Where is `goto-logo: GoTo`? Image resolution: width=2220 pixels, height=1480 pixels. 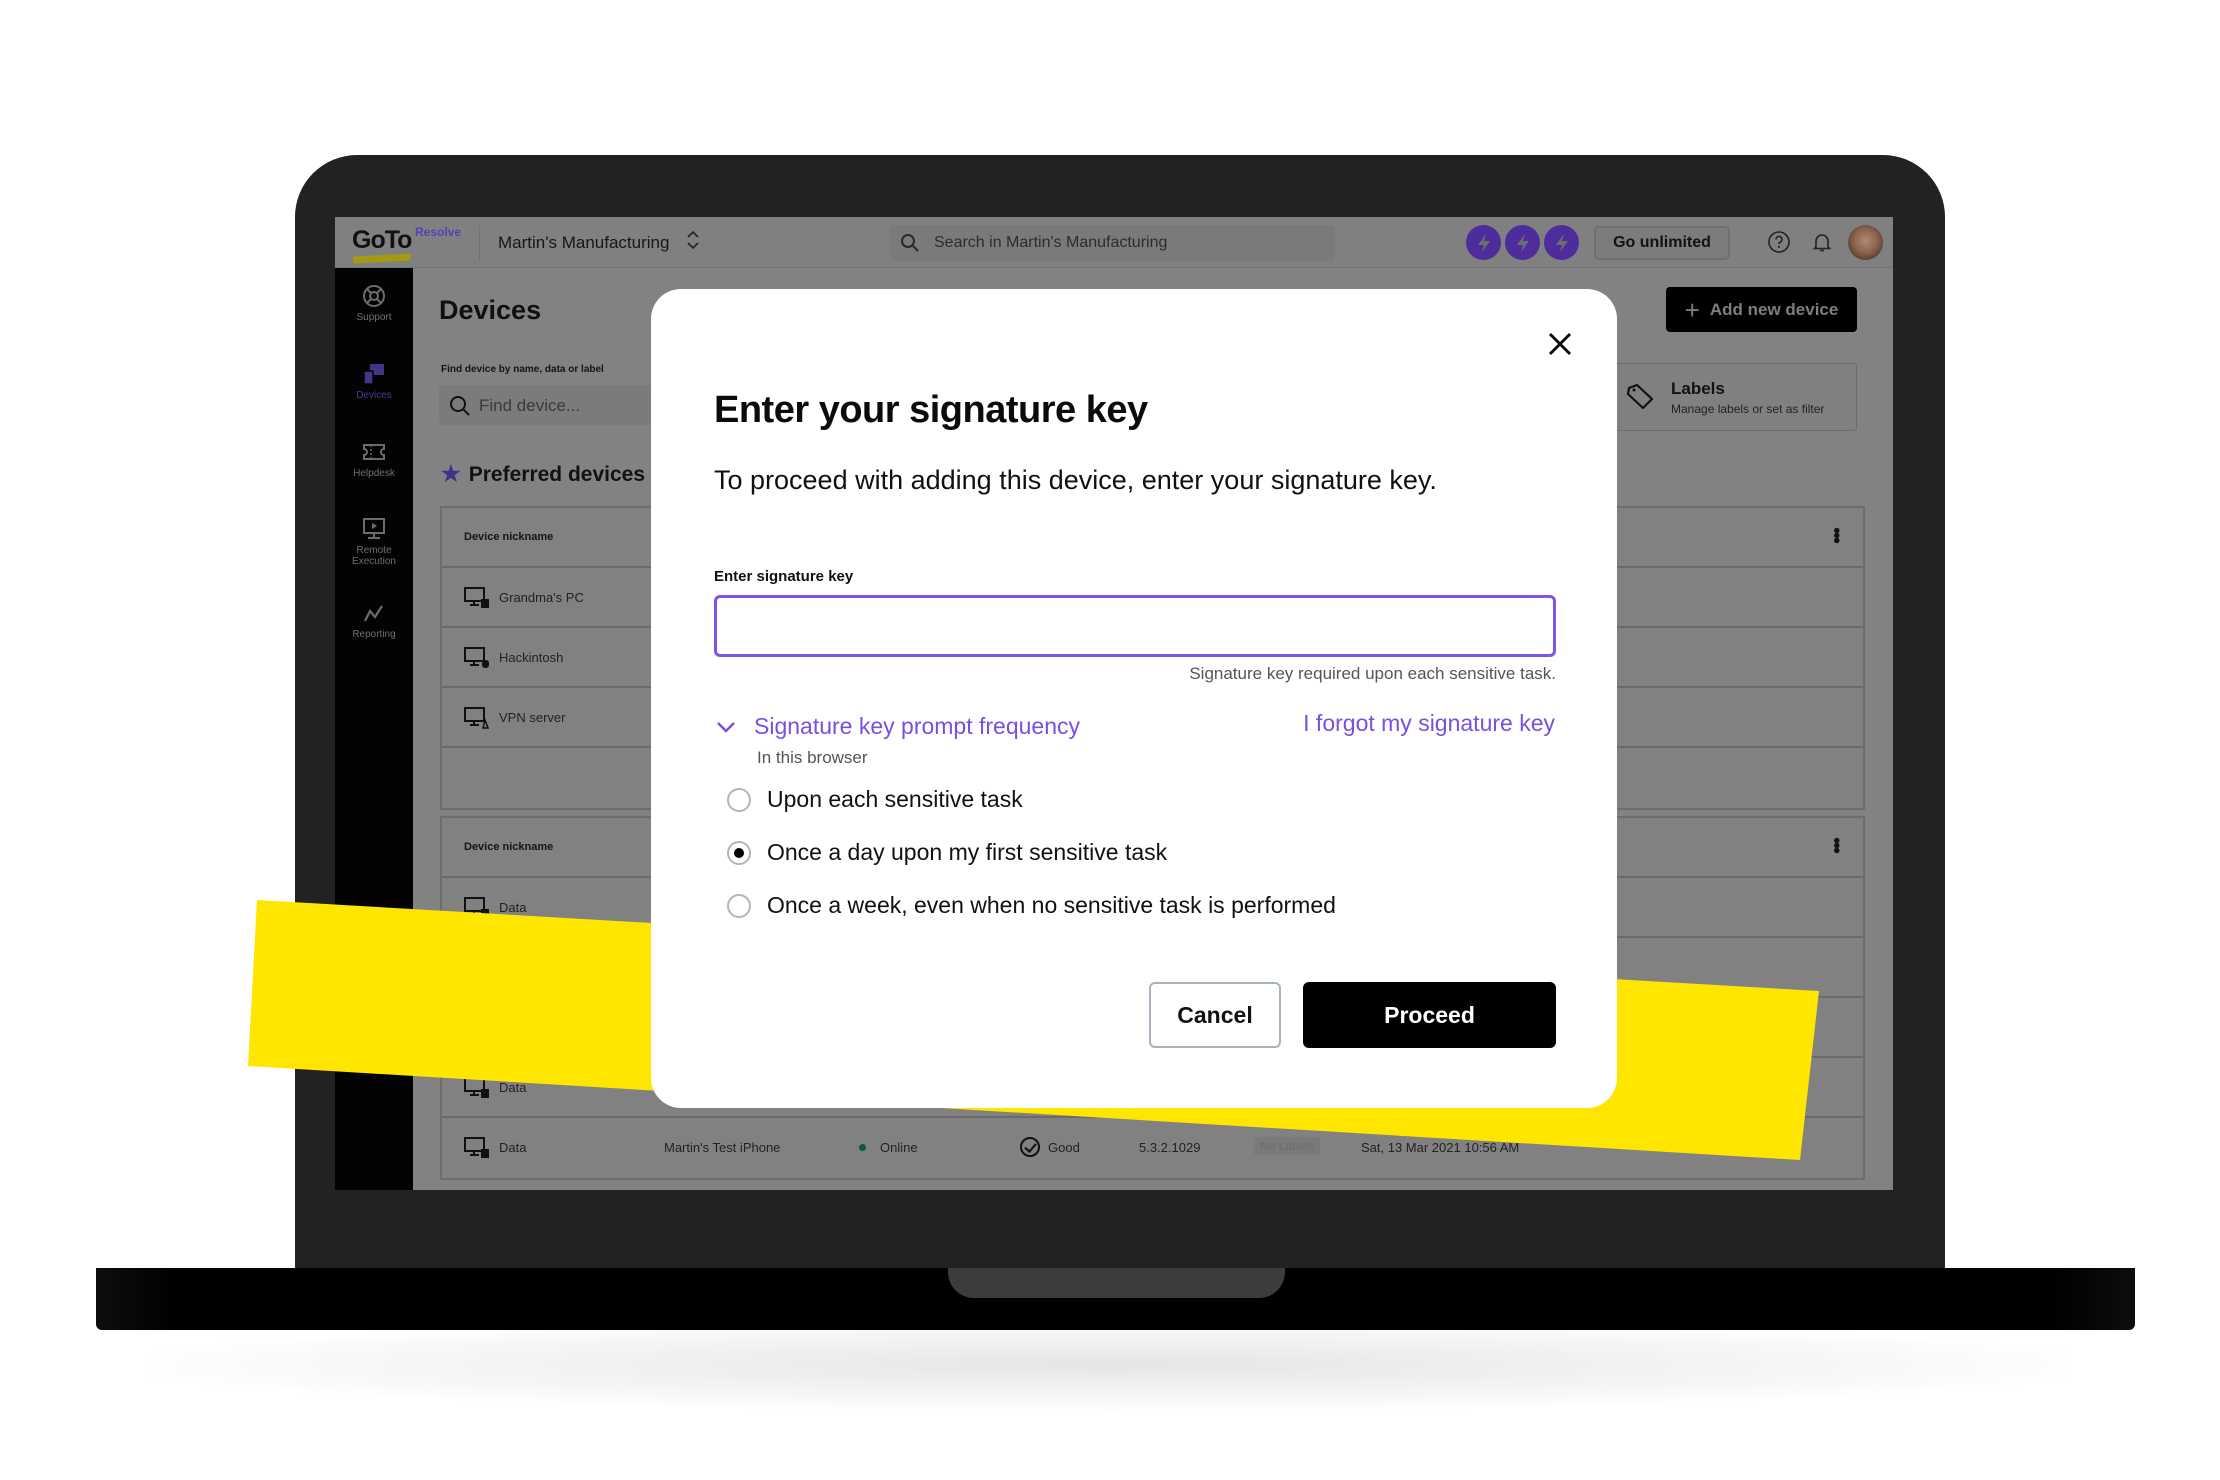 goto-logo: GoTo is located at coordinates (382, 240).